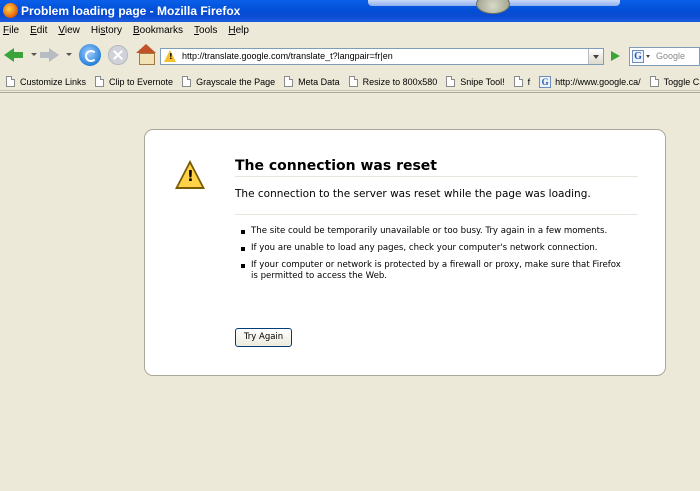 The height and width of the screenshot is (491, 700). Describe the element at coordinates (670, 56) in the screenshot. I see `search-input: Google` at that location.